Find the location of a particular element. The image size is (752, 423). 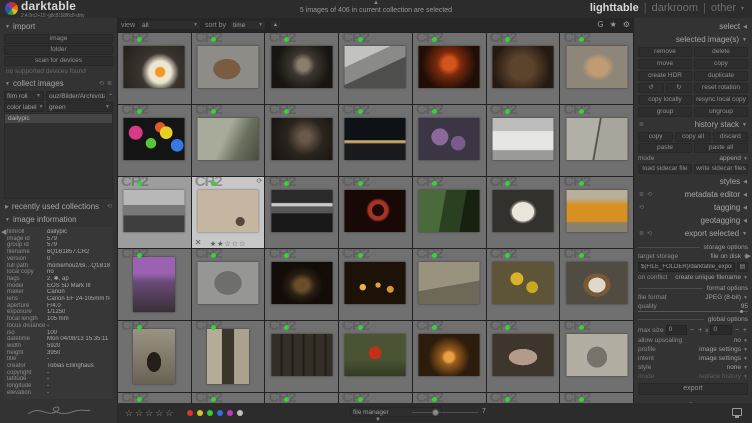

export-selected-module-header: ≣ ⟲ export selected ▼ is located at coordinates (693, 233).